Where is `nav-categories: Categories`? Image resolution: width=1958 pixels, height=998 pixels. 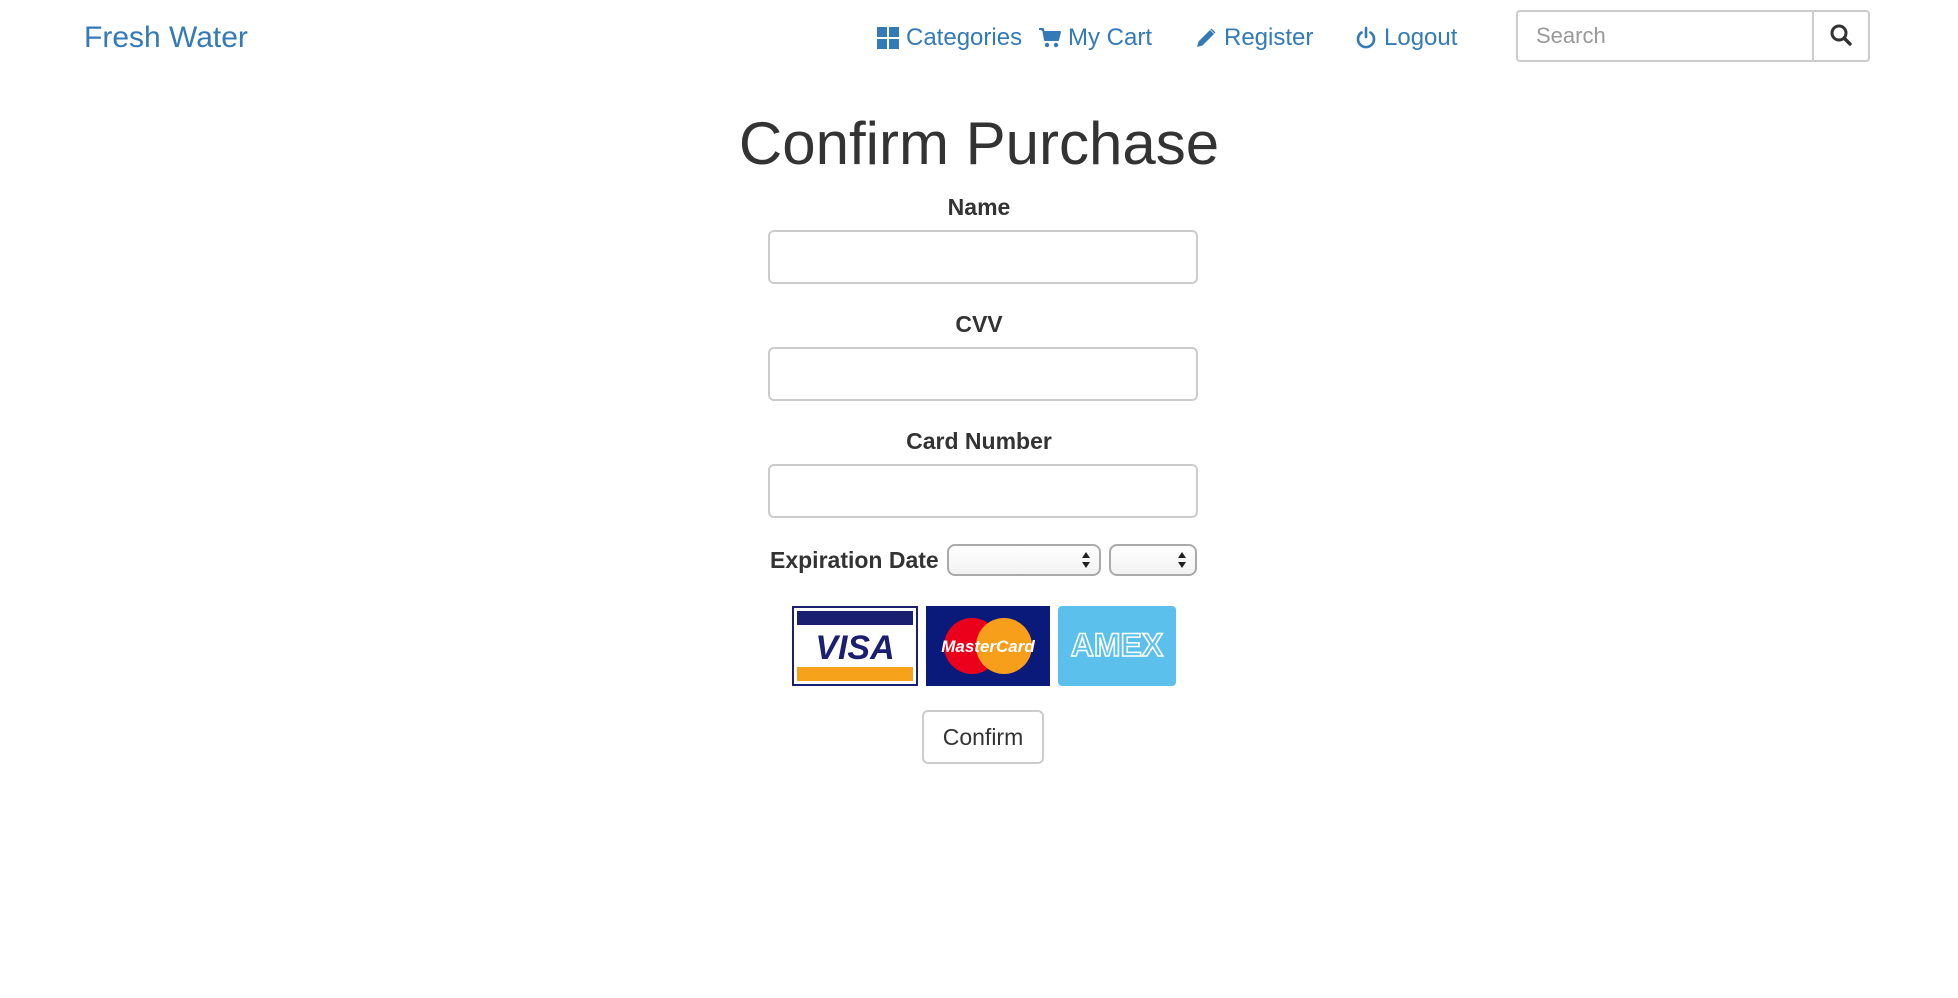 nav-categories: Categories is located at coordinates (949, 38).